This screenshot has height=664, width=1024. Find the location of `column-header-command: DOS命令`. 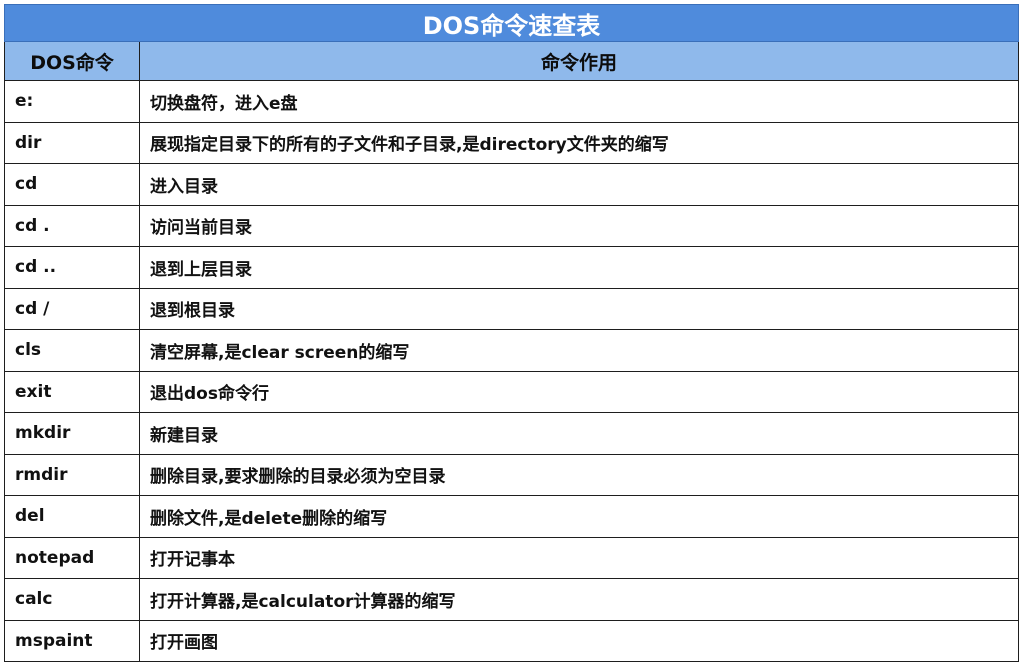

column-header-command: DOS命令 is located at coordinates (72, 61).